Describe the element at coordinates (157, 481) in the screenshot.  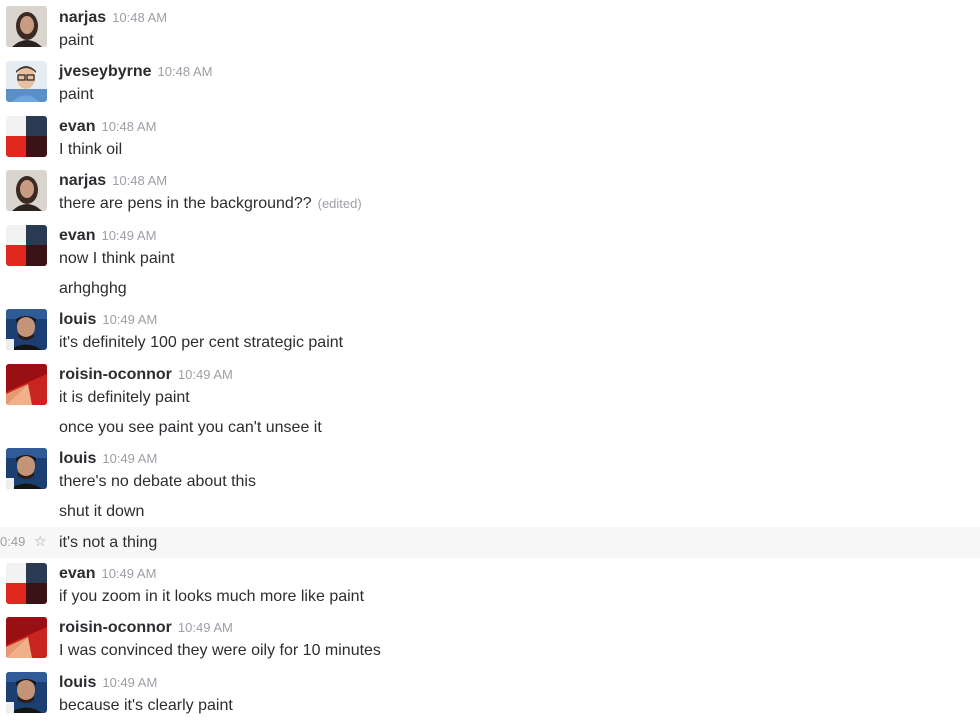
I see `message-text: there's no debate about this` at that location.